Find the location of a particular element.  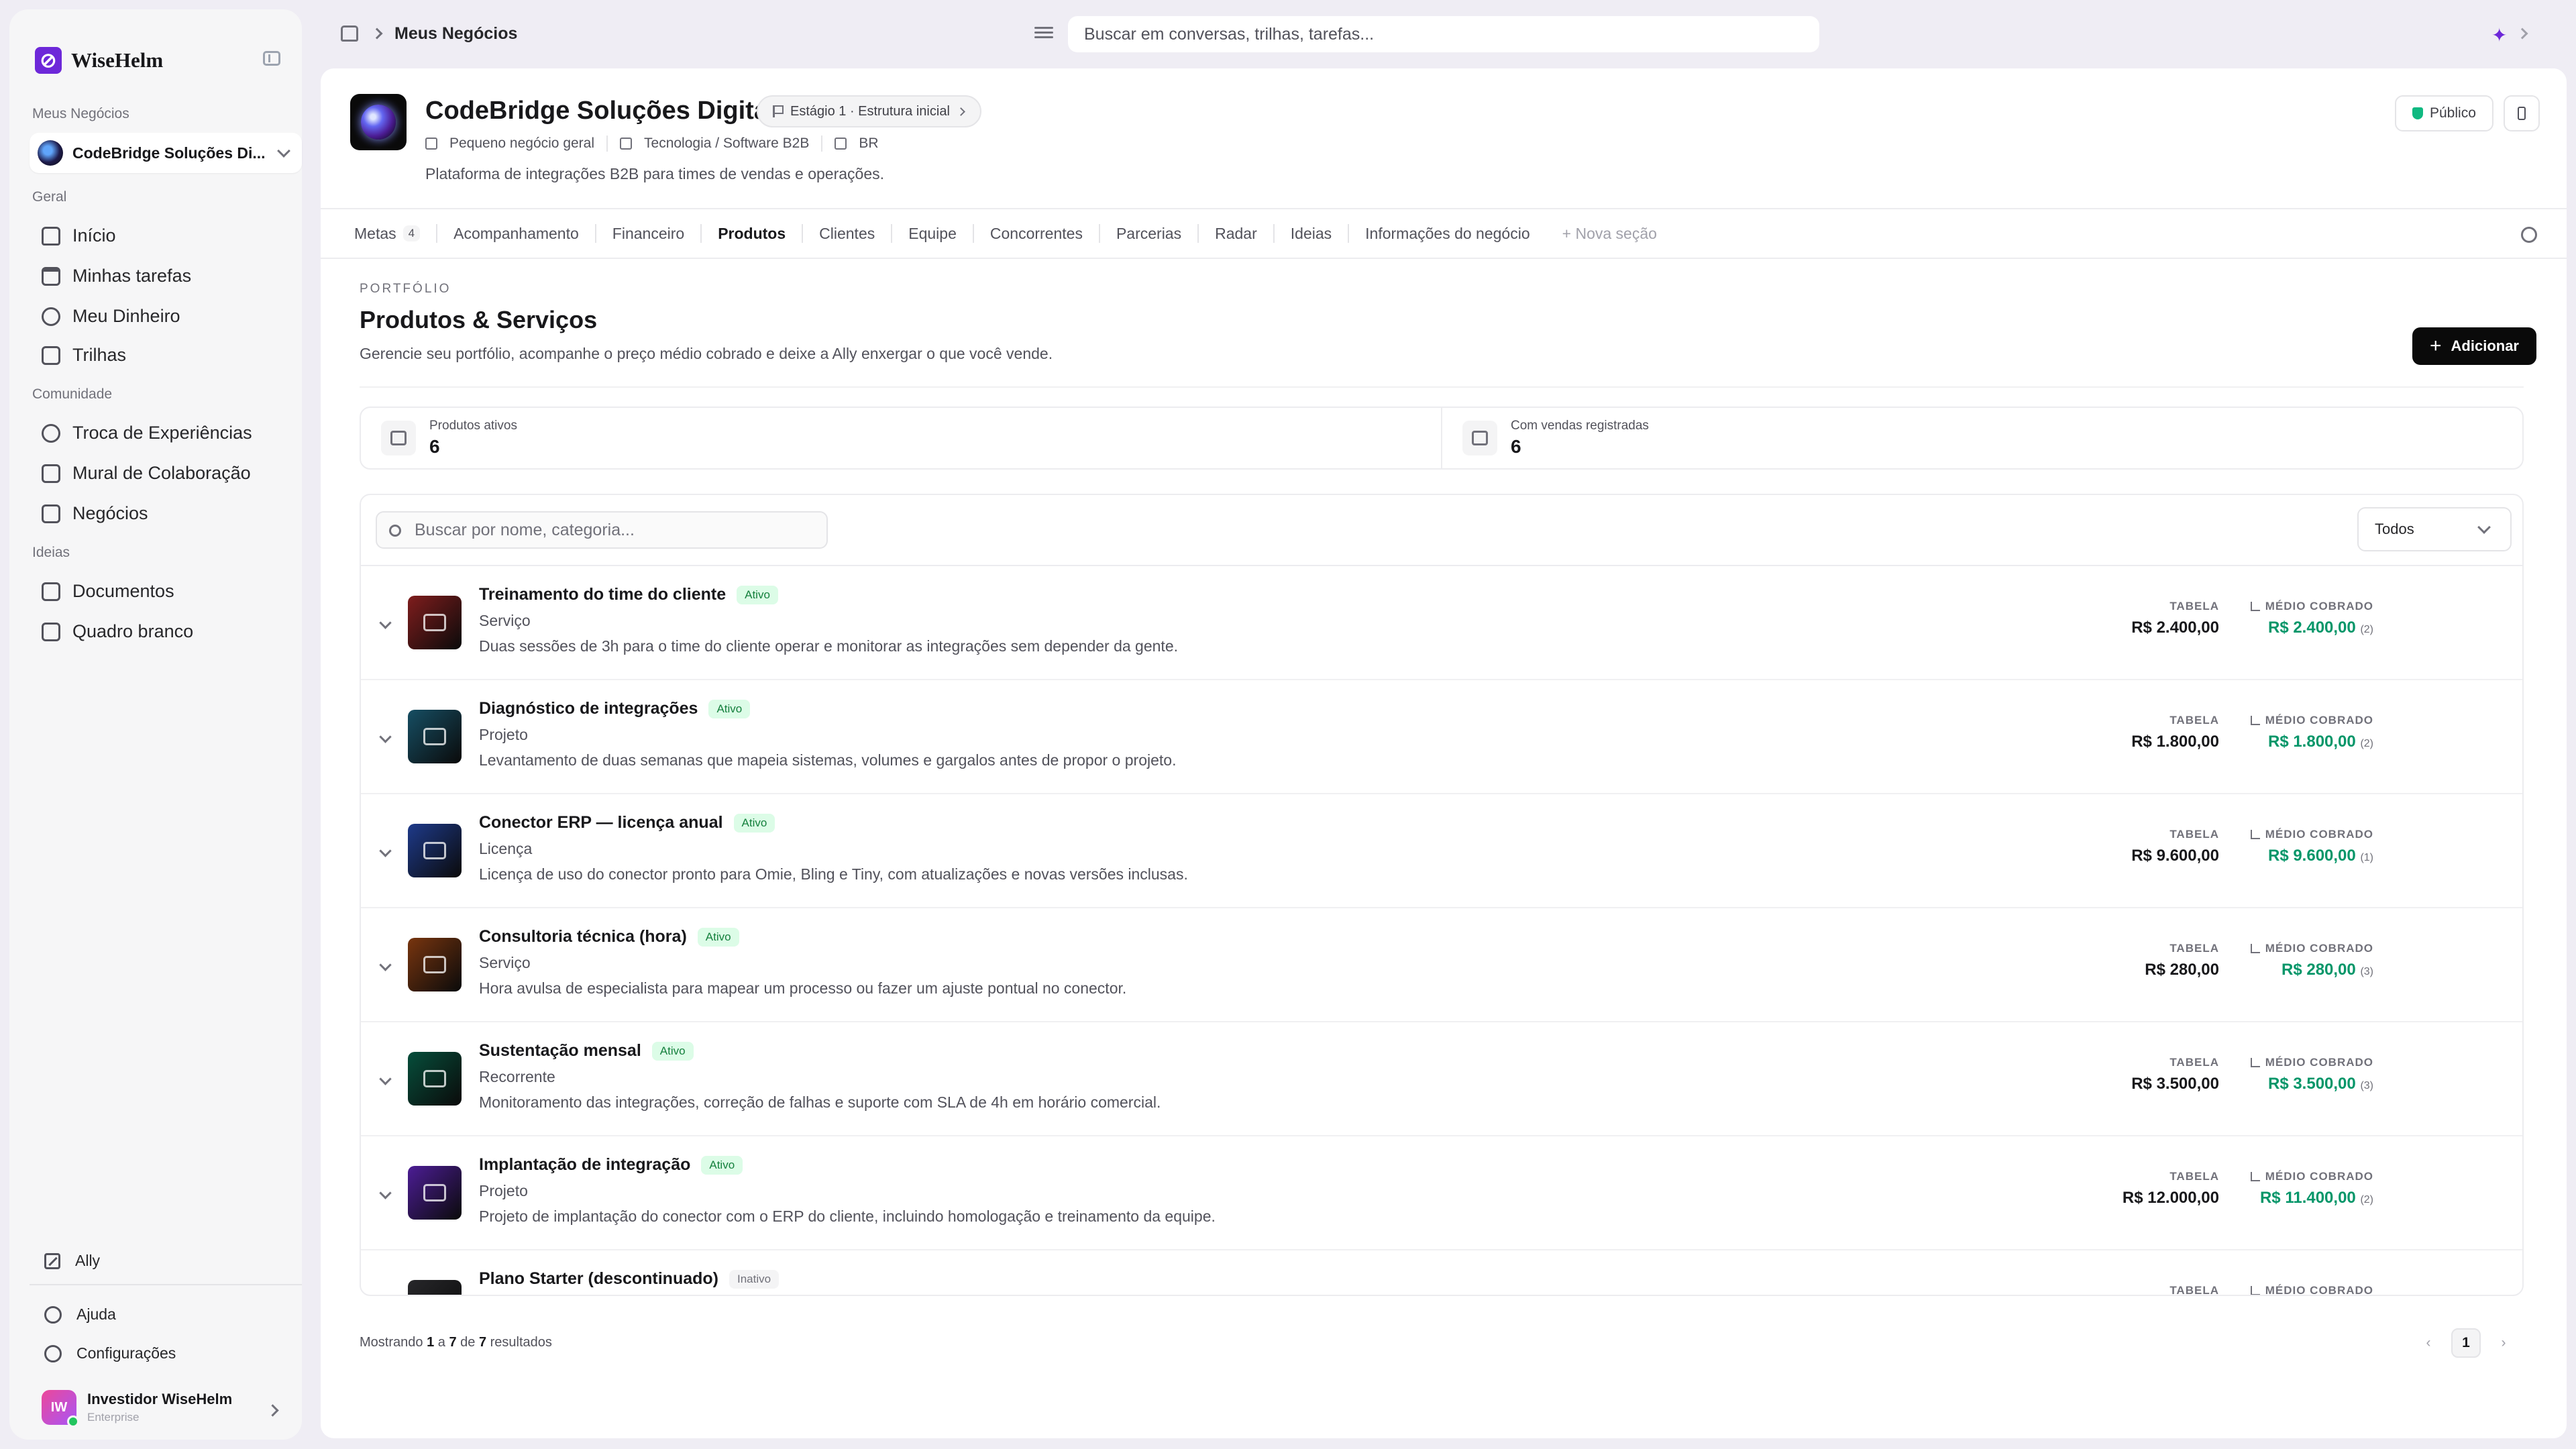

search-icon is located at coordinates (395, 531).